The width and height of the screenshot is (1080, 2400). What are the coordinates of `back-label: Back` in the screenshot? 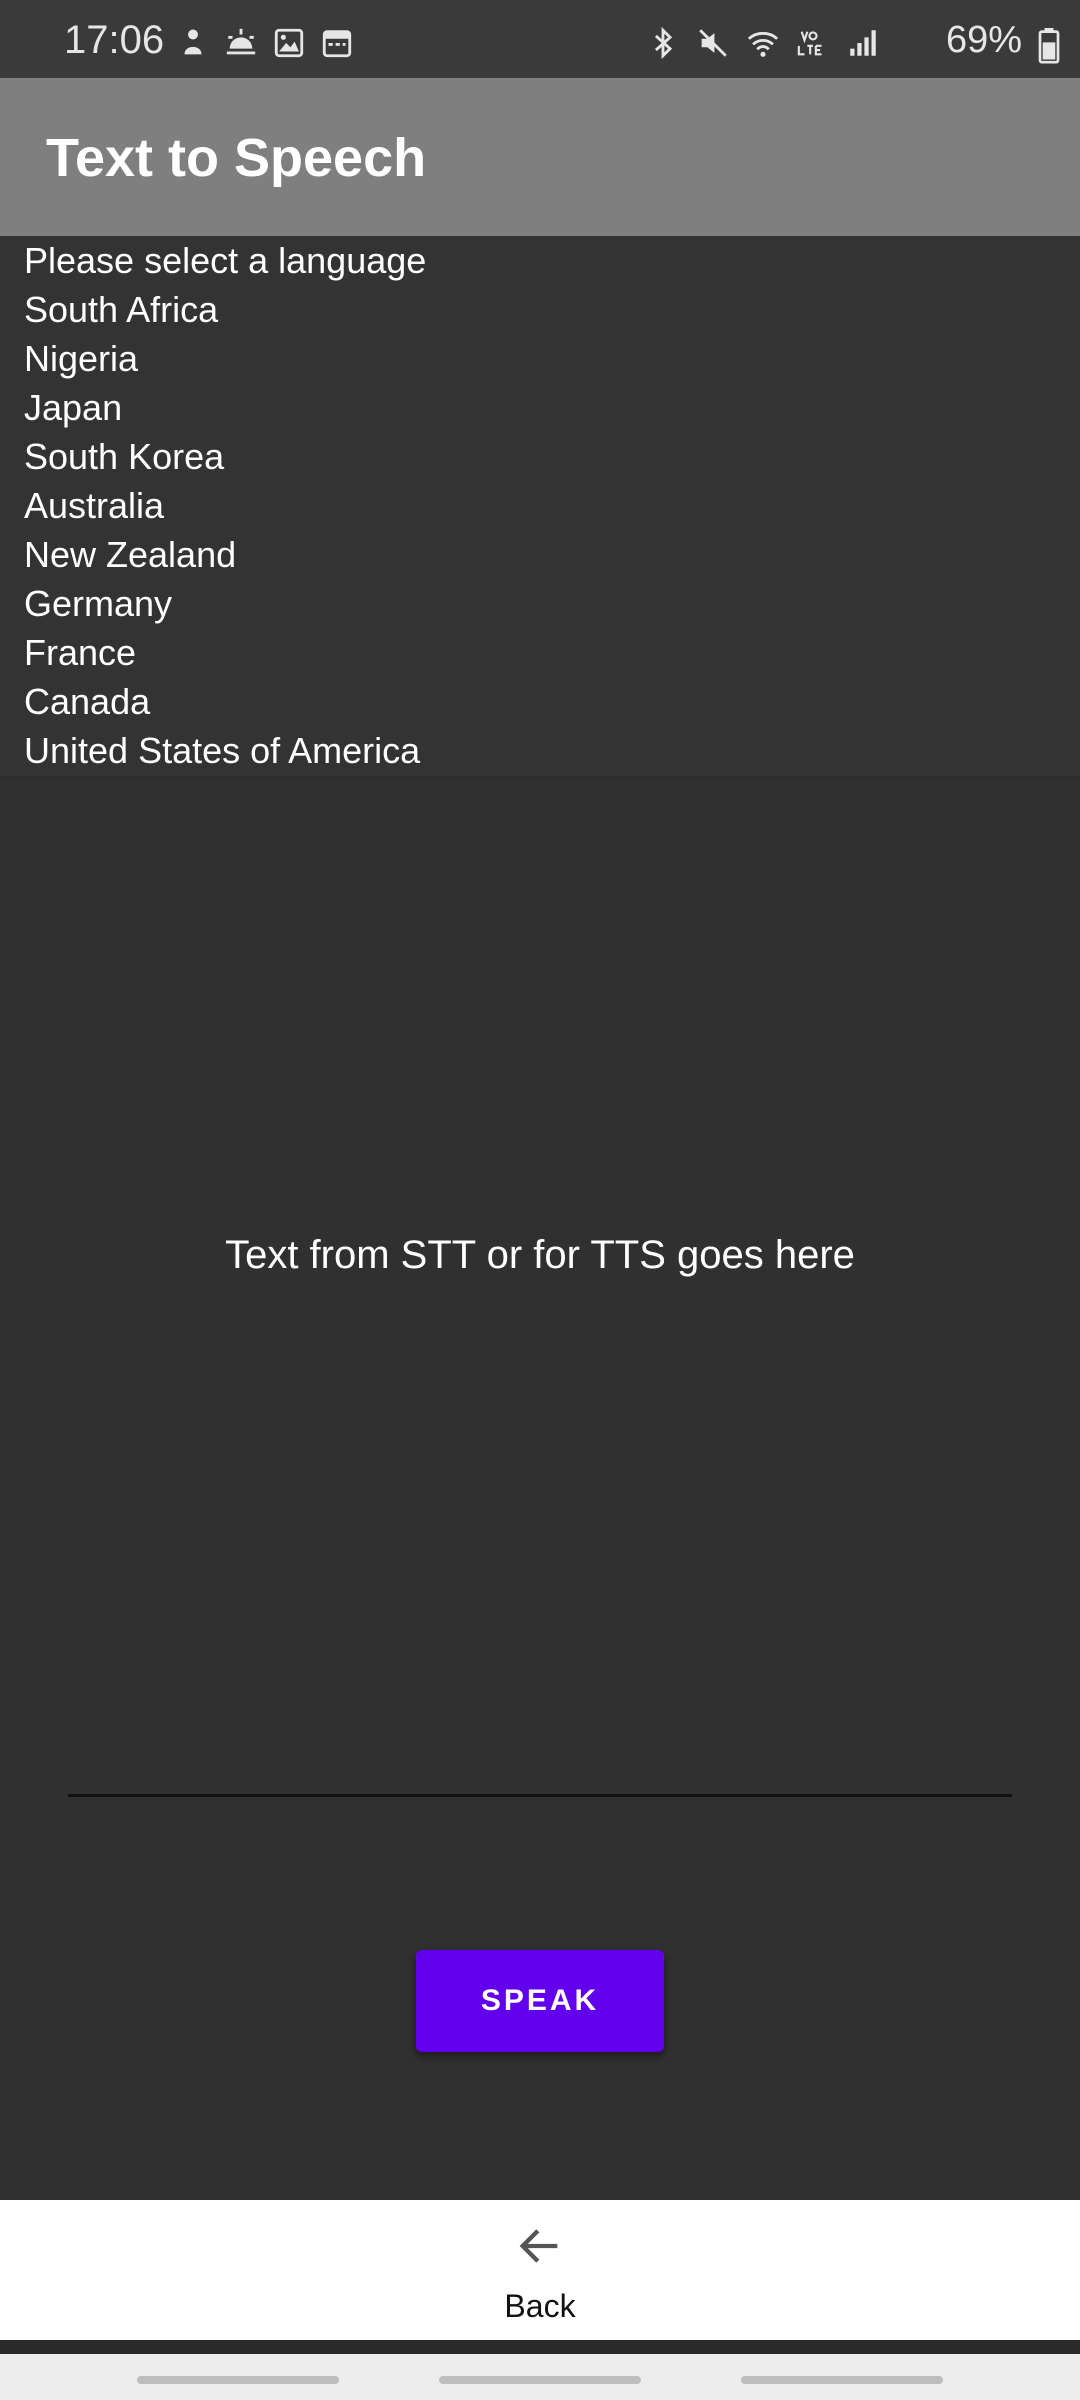 It's located at (540, 2306).